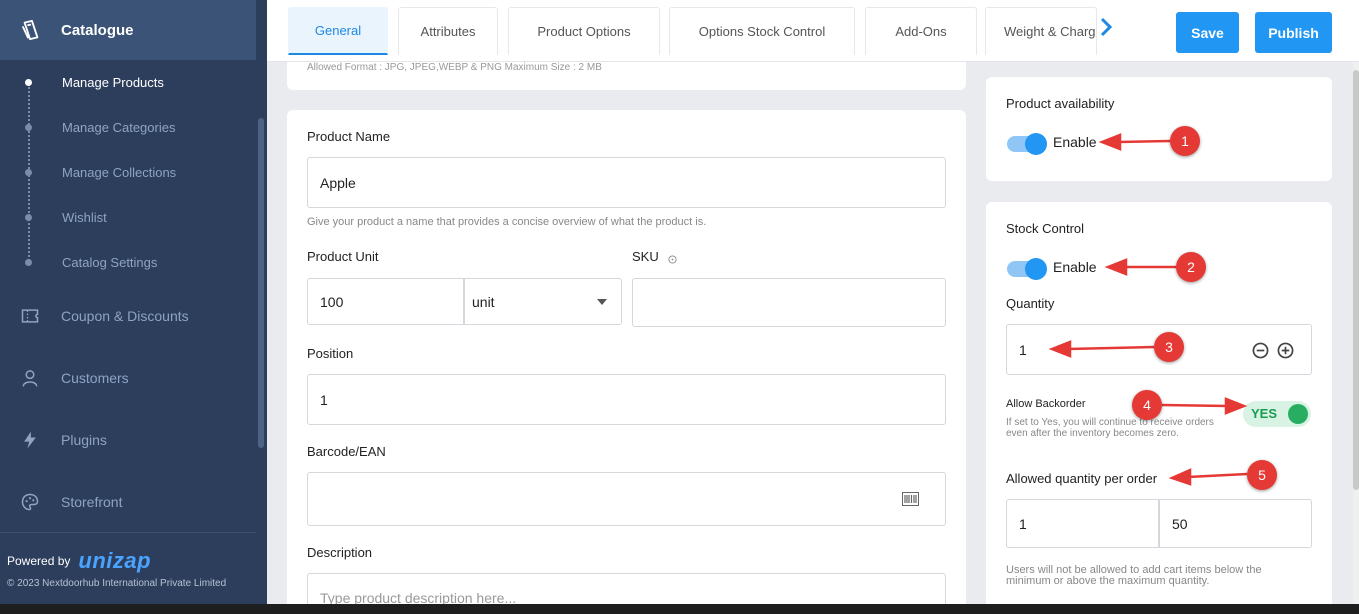  Describe the element at coordinates (1185, 141) in the screenshot. I see `annotation-badge-1: 1` at that location.